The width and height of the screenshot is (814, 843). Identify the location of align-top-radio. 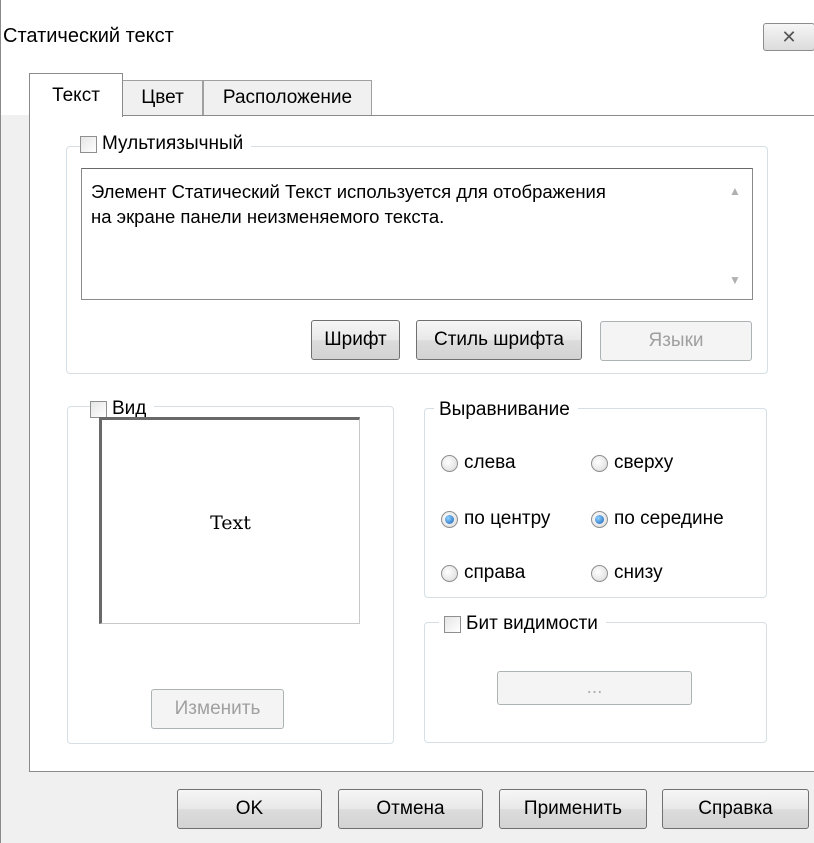
(599, 463).